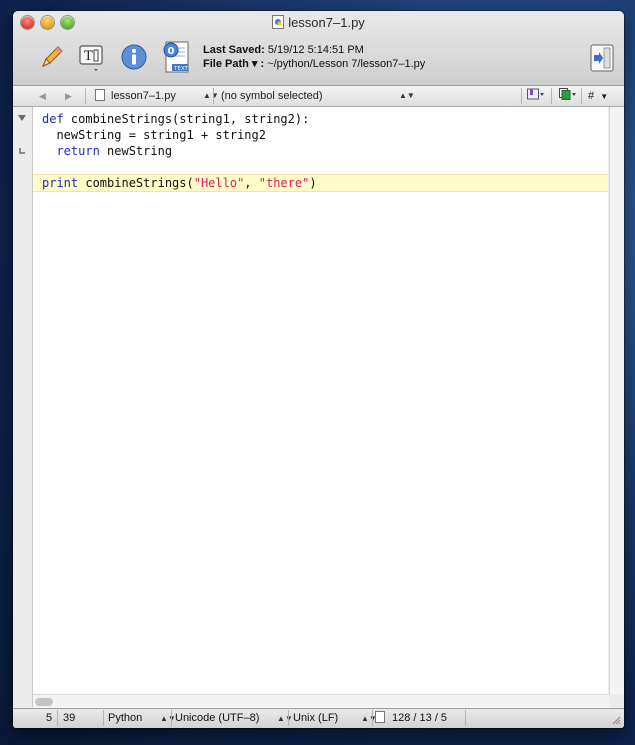 This screenshot has width=635, height=745. I want to click on file-menu: lesson7–1.py ▲▼, so click(157, 96).